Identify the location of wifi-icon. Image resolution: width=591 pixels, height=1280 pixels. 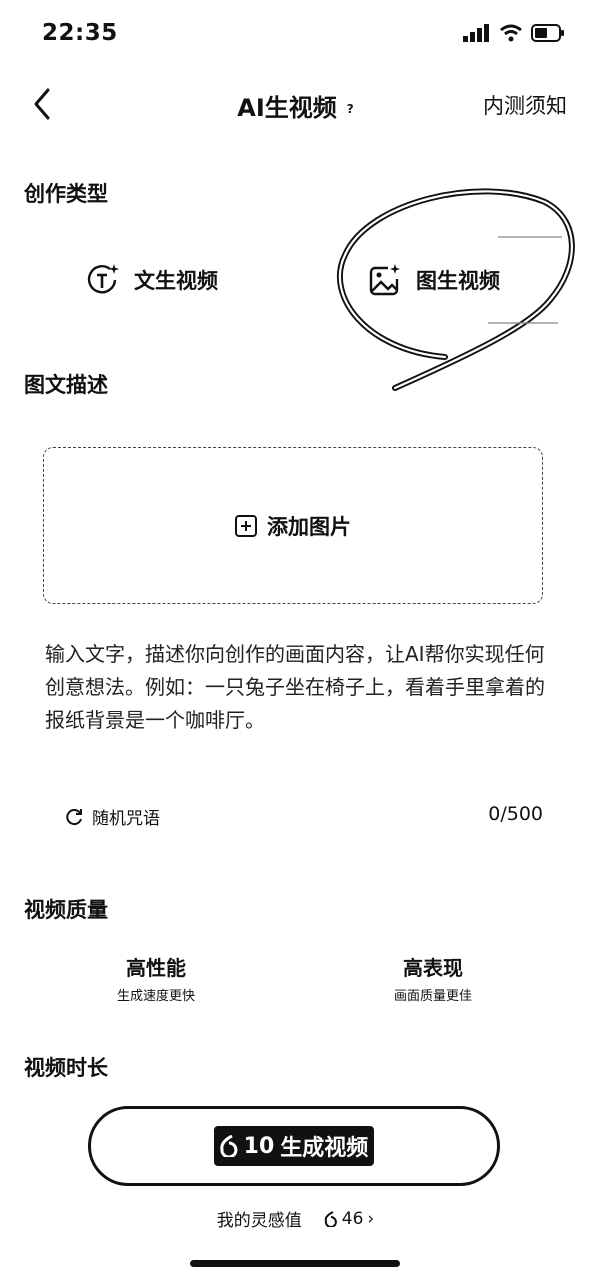
(511, 33).